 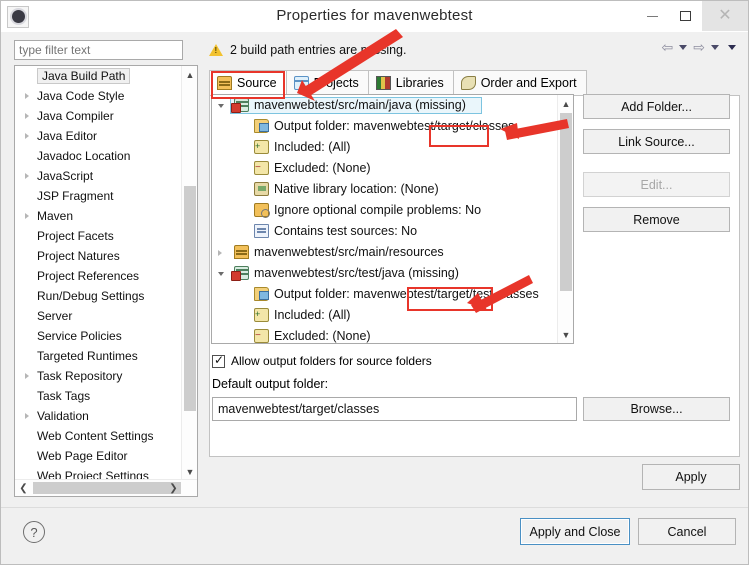 I want to click on forward-arrow-icon: ⇨, so click(x=699, y=47).